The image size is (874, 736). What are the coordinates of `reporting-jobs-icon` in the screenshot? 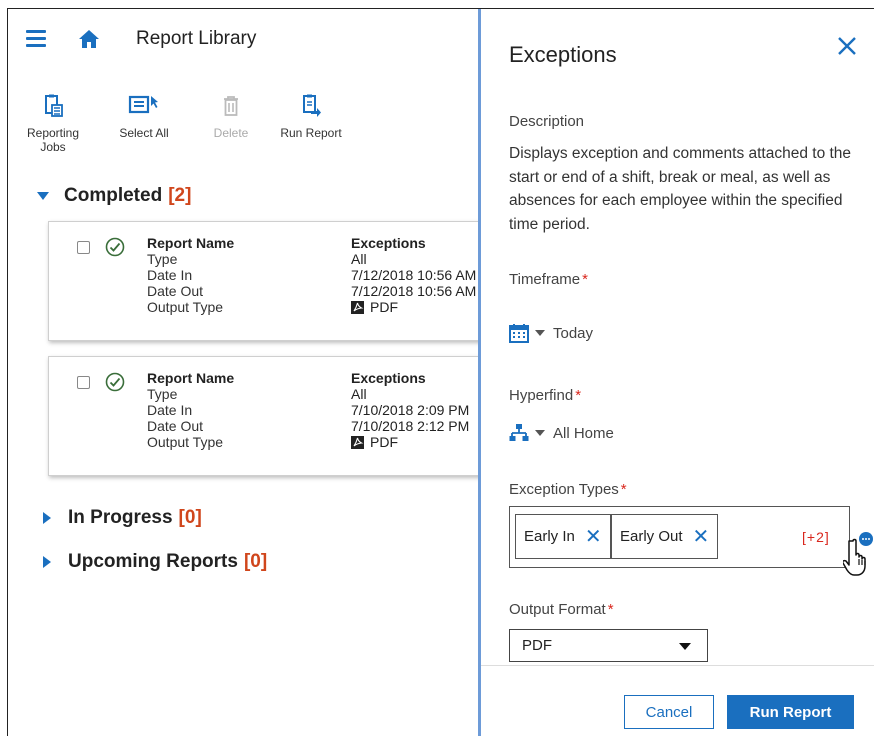 It's located at (54, 105).